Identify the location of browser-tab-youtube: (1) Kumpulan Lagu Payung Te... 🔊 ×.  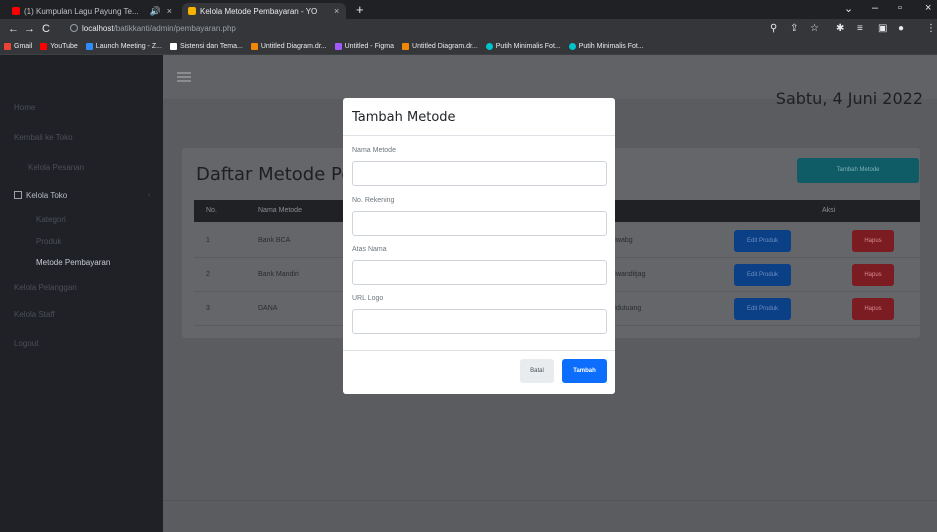
(92, 11).